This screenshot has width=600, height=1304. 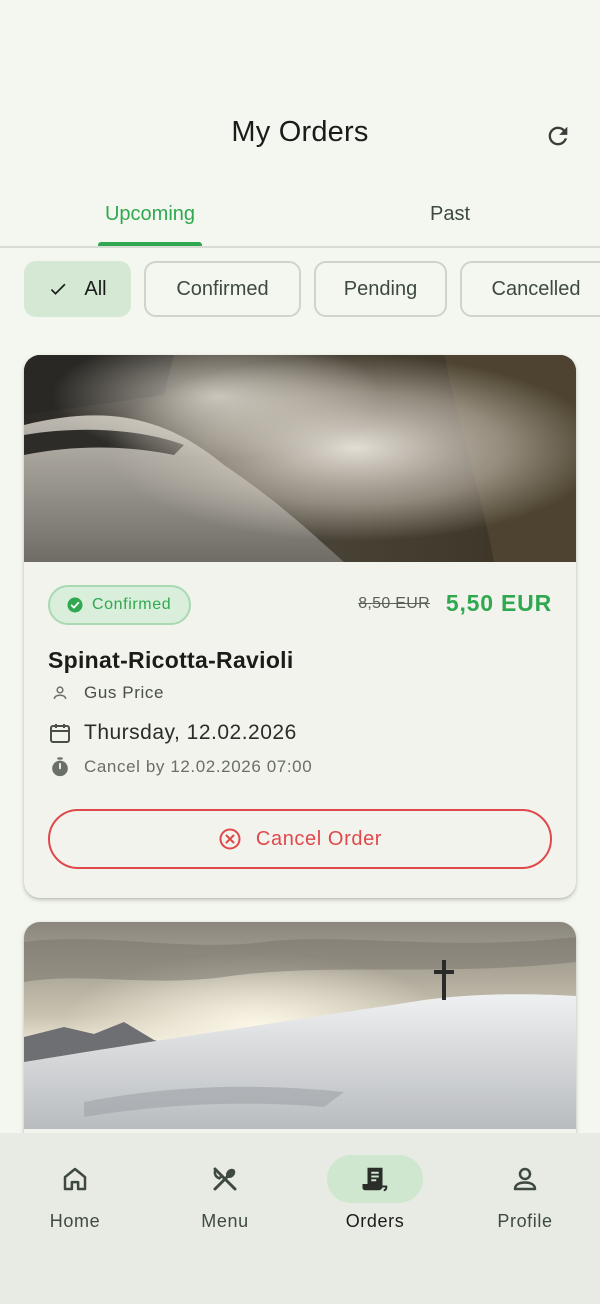 What do you see at coordinates (450, 214) in the screenshot?
I see `tab-past: Past` at bounding box center [450, 214].